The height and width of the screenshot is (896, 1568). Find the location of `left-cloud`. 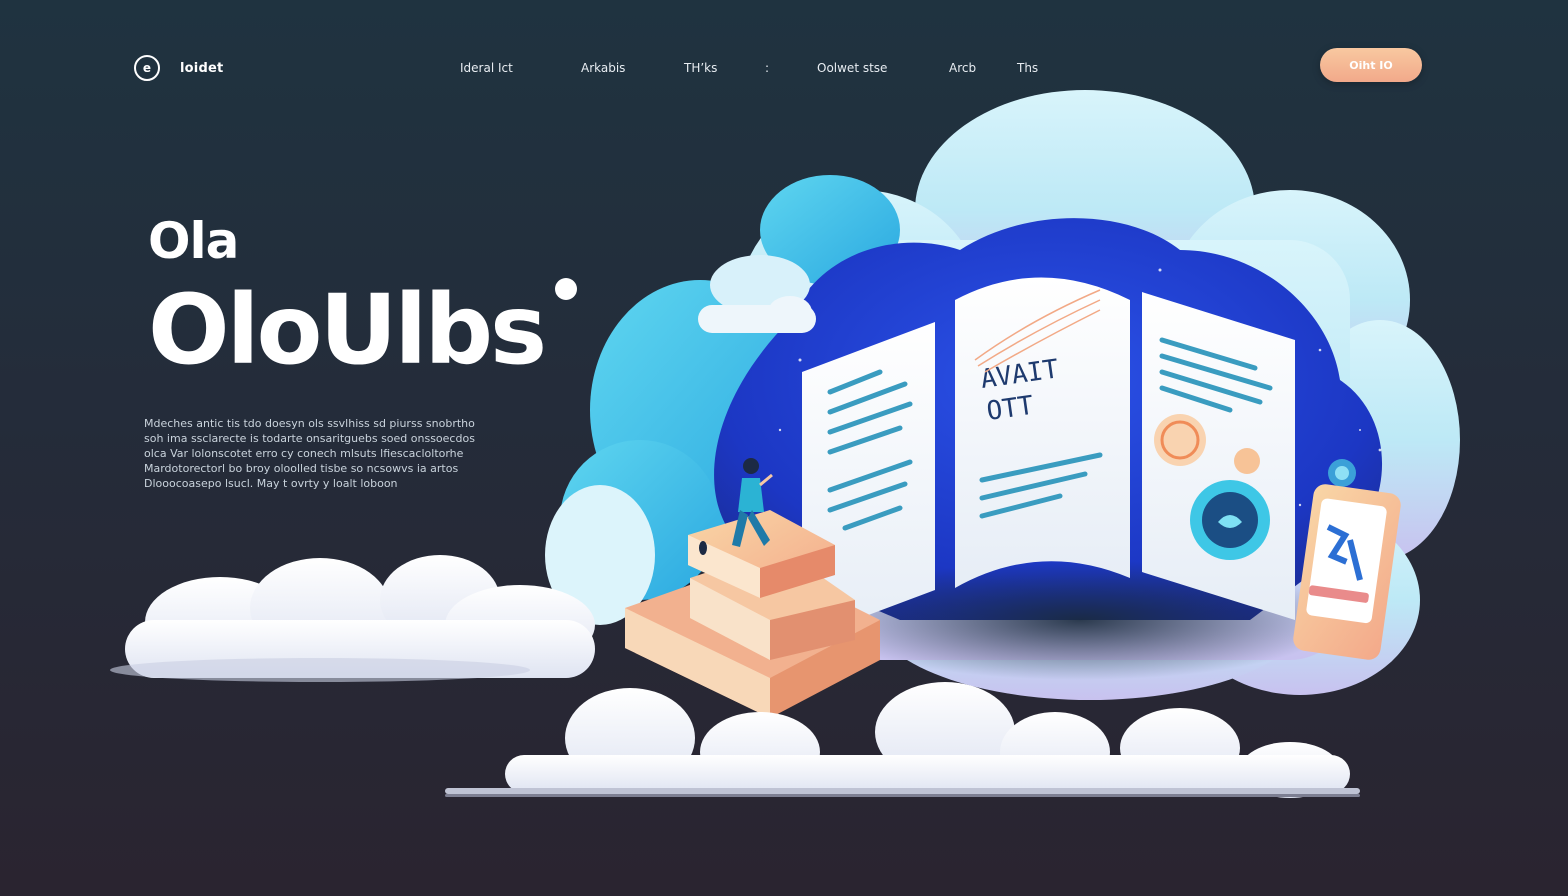

left-cloud is located at coordinates (352, 618).